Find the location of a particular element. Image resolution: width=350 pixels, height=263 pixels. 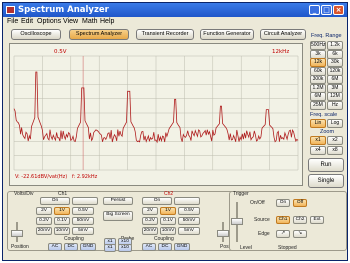

tab-circuit-analyzer: Circuit Analyzer is located at coordinates (283, 34).